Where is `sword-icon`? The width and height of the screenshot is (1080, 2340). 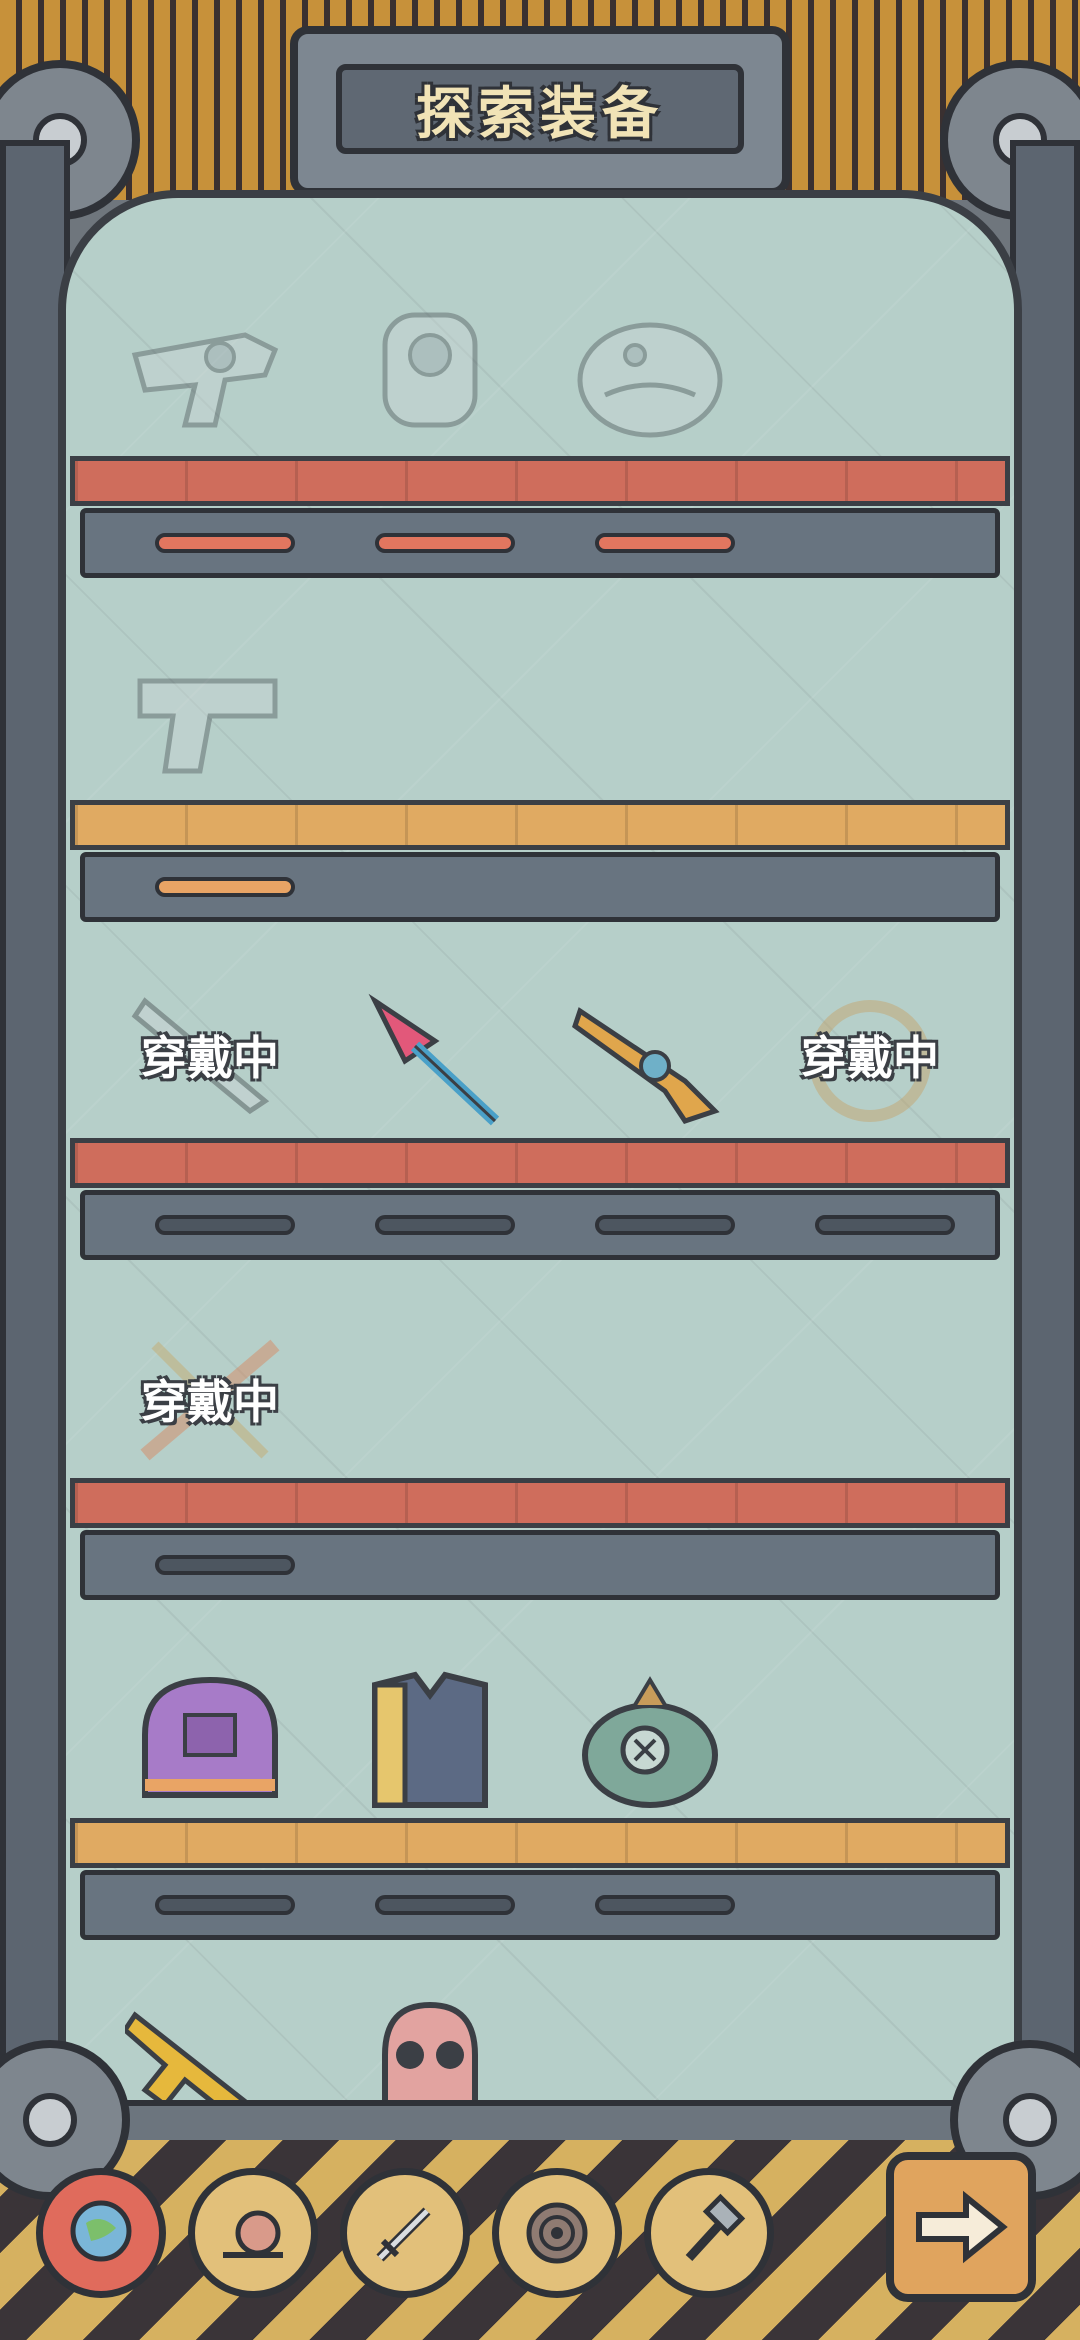
sword-icon is located at coordinates (403, 2234).